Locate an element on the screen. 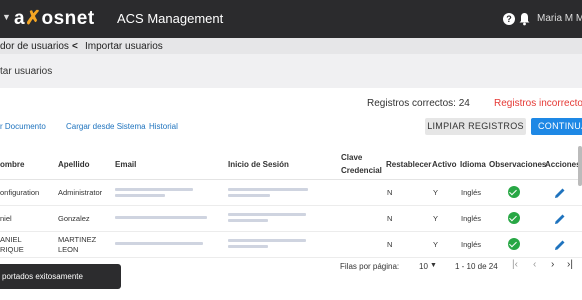 This screenshot has height=300, width=582. logo-text-right: osnet is located at coordinates (68, 18).